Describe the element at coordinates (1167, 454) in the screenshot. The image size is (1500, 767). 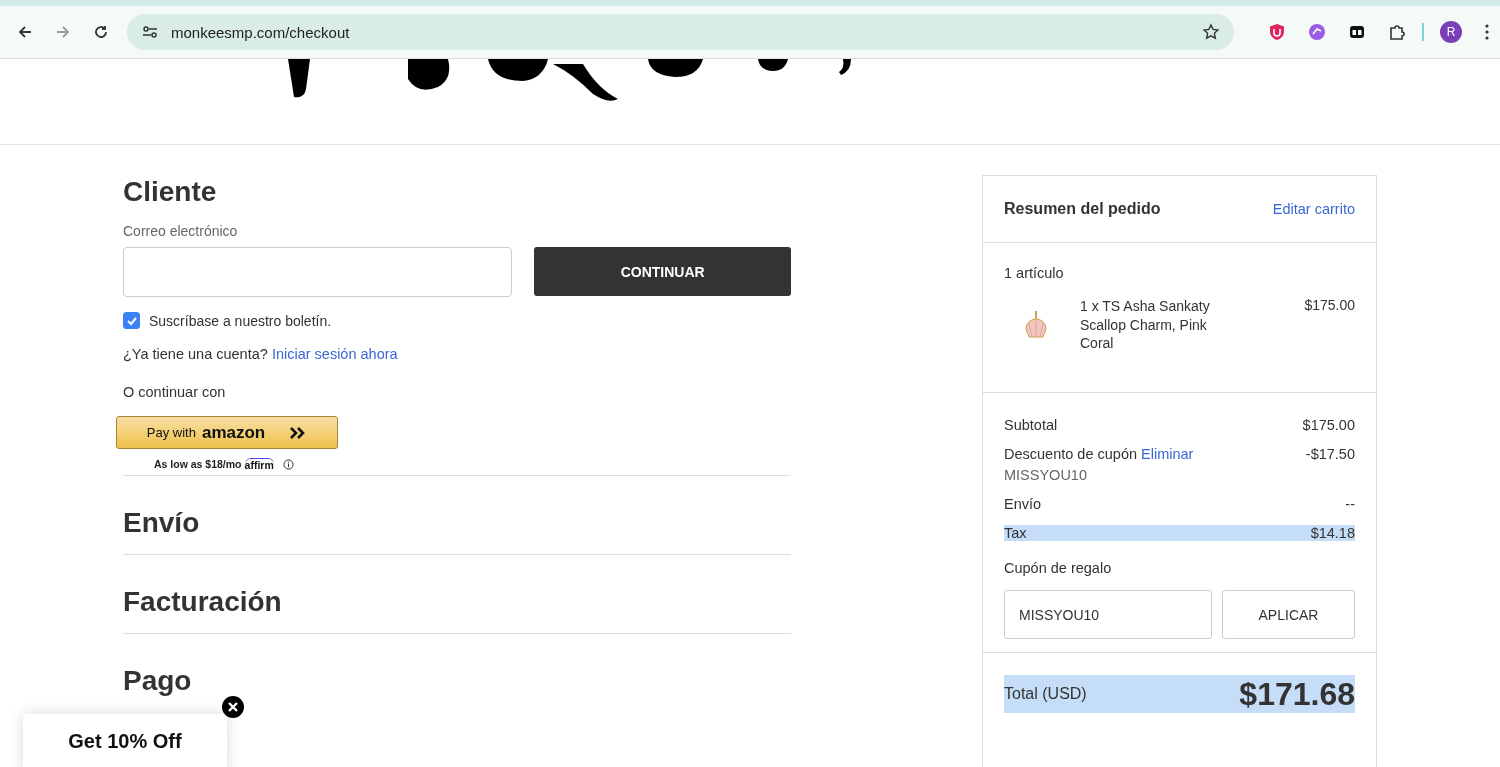
I see `remove-link: Eliminar` at that location.